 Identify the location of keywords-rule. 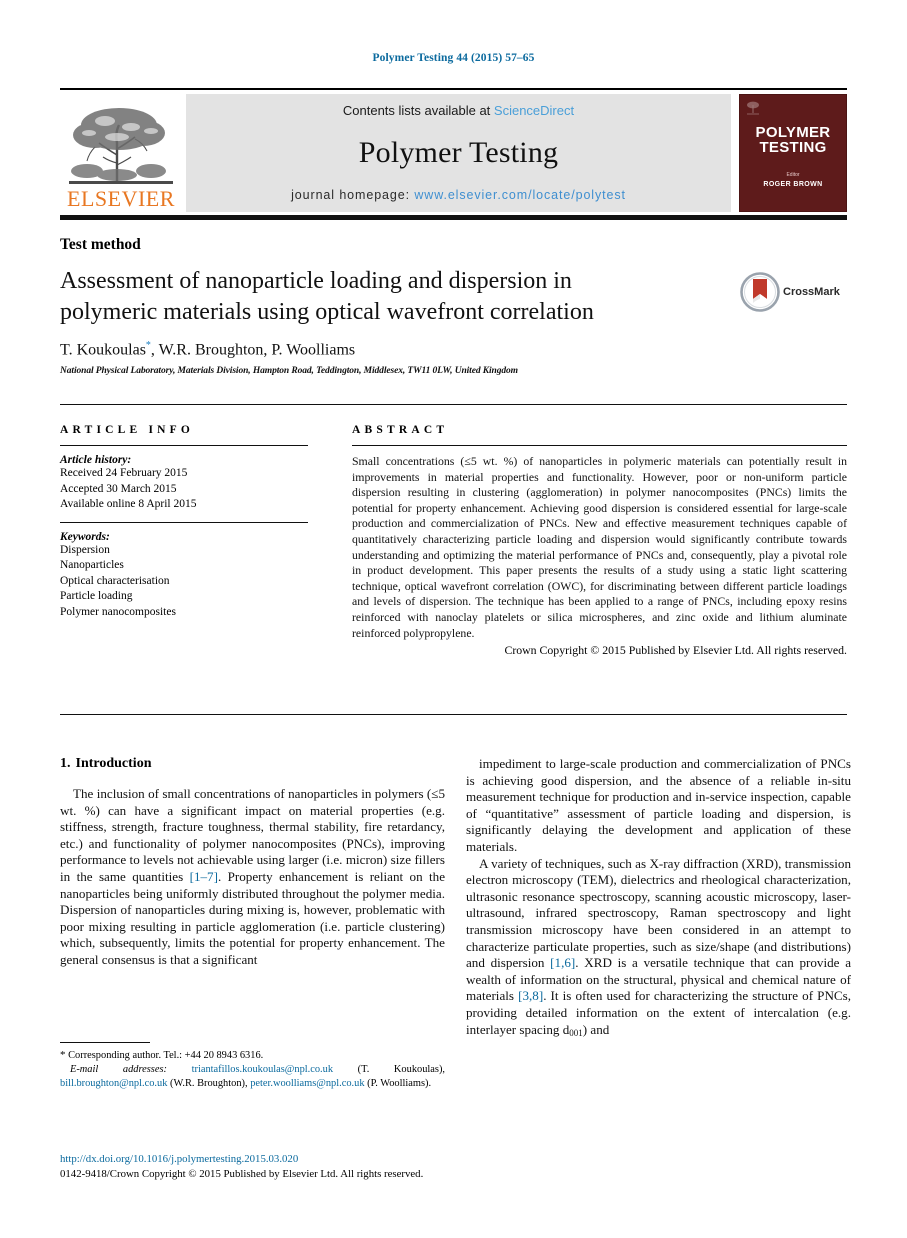
(184, 522).